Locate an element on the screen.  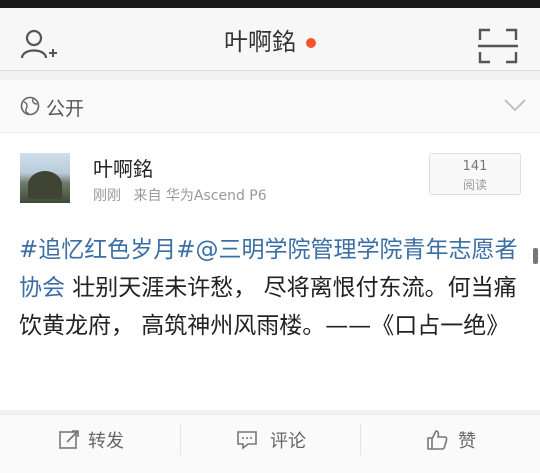
repost-button: 转发 is located at coordinates (90, 444).